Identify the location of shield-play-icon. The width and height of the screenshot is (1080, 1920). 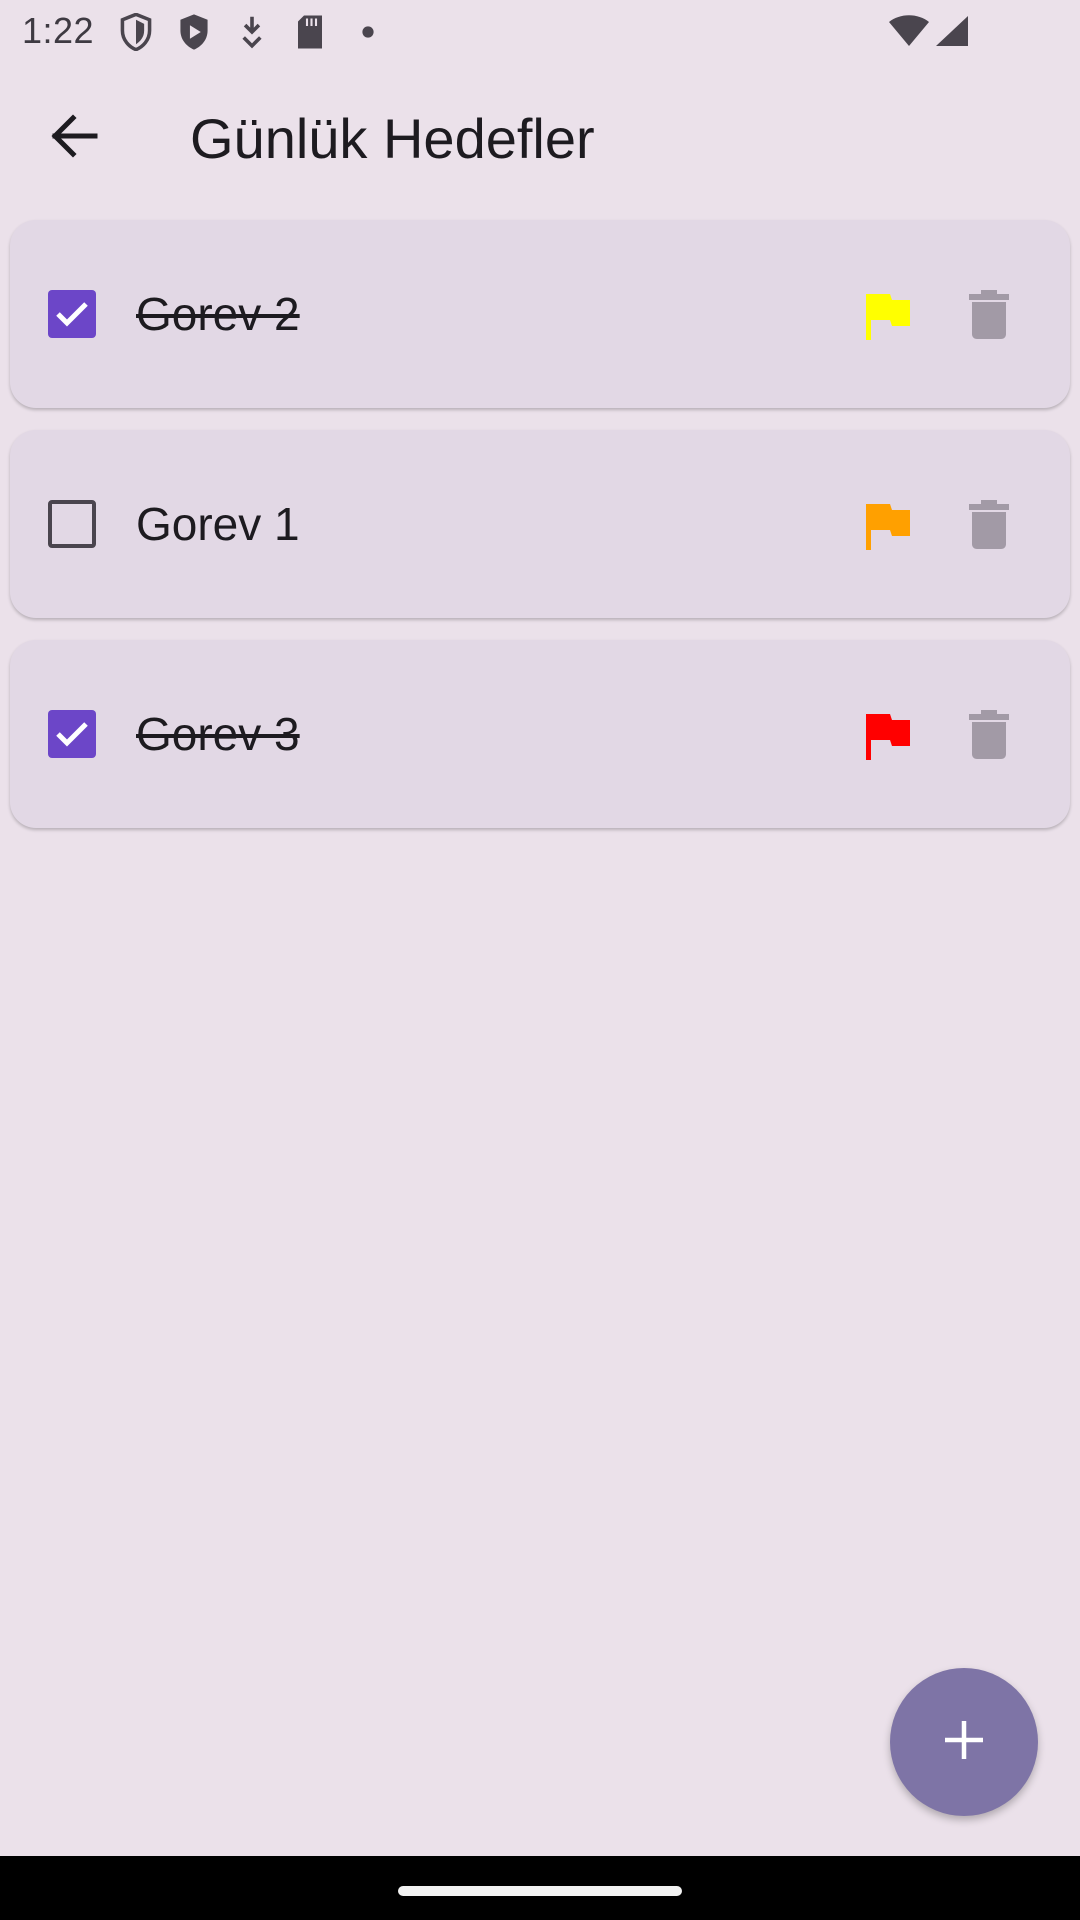
(194, 32).